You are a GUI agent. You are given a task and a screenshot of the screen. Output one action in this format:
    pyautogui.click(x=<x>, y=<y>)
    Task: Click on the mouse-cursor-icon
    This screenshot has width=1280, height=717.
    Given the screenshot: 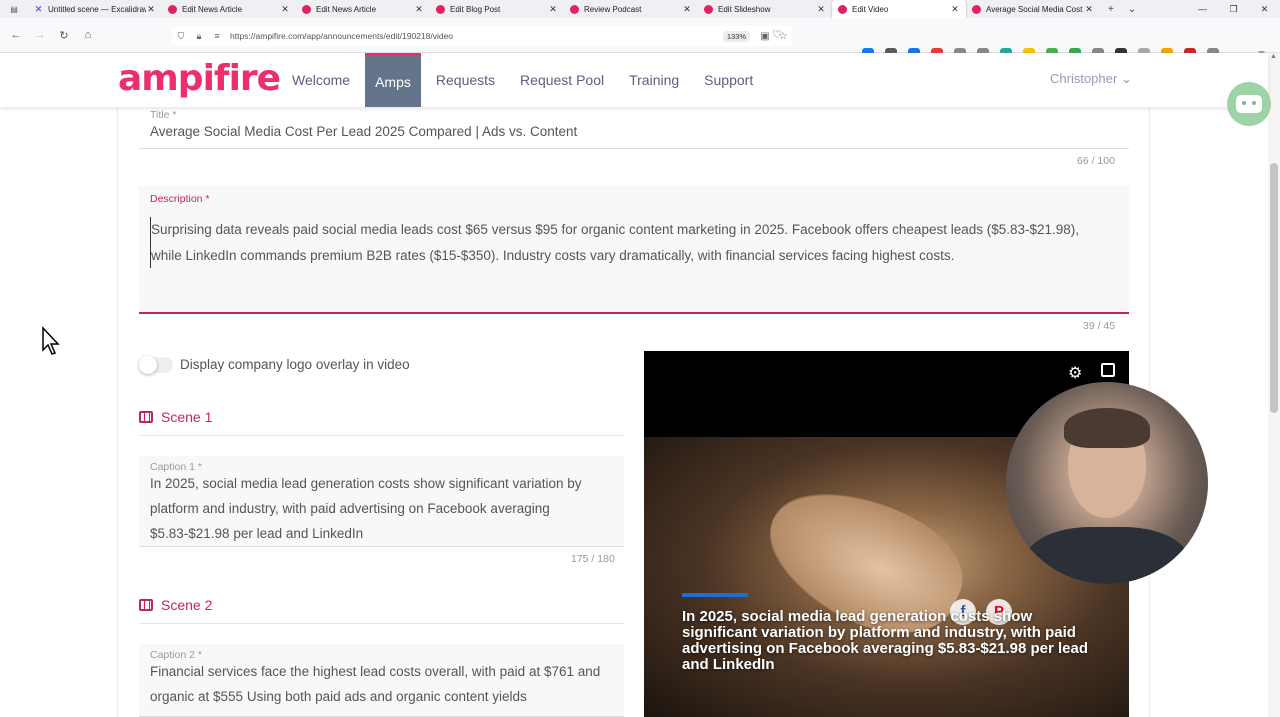 What is the action you would take?
    pyautogui.click(x=51, y=340)
    